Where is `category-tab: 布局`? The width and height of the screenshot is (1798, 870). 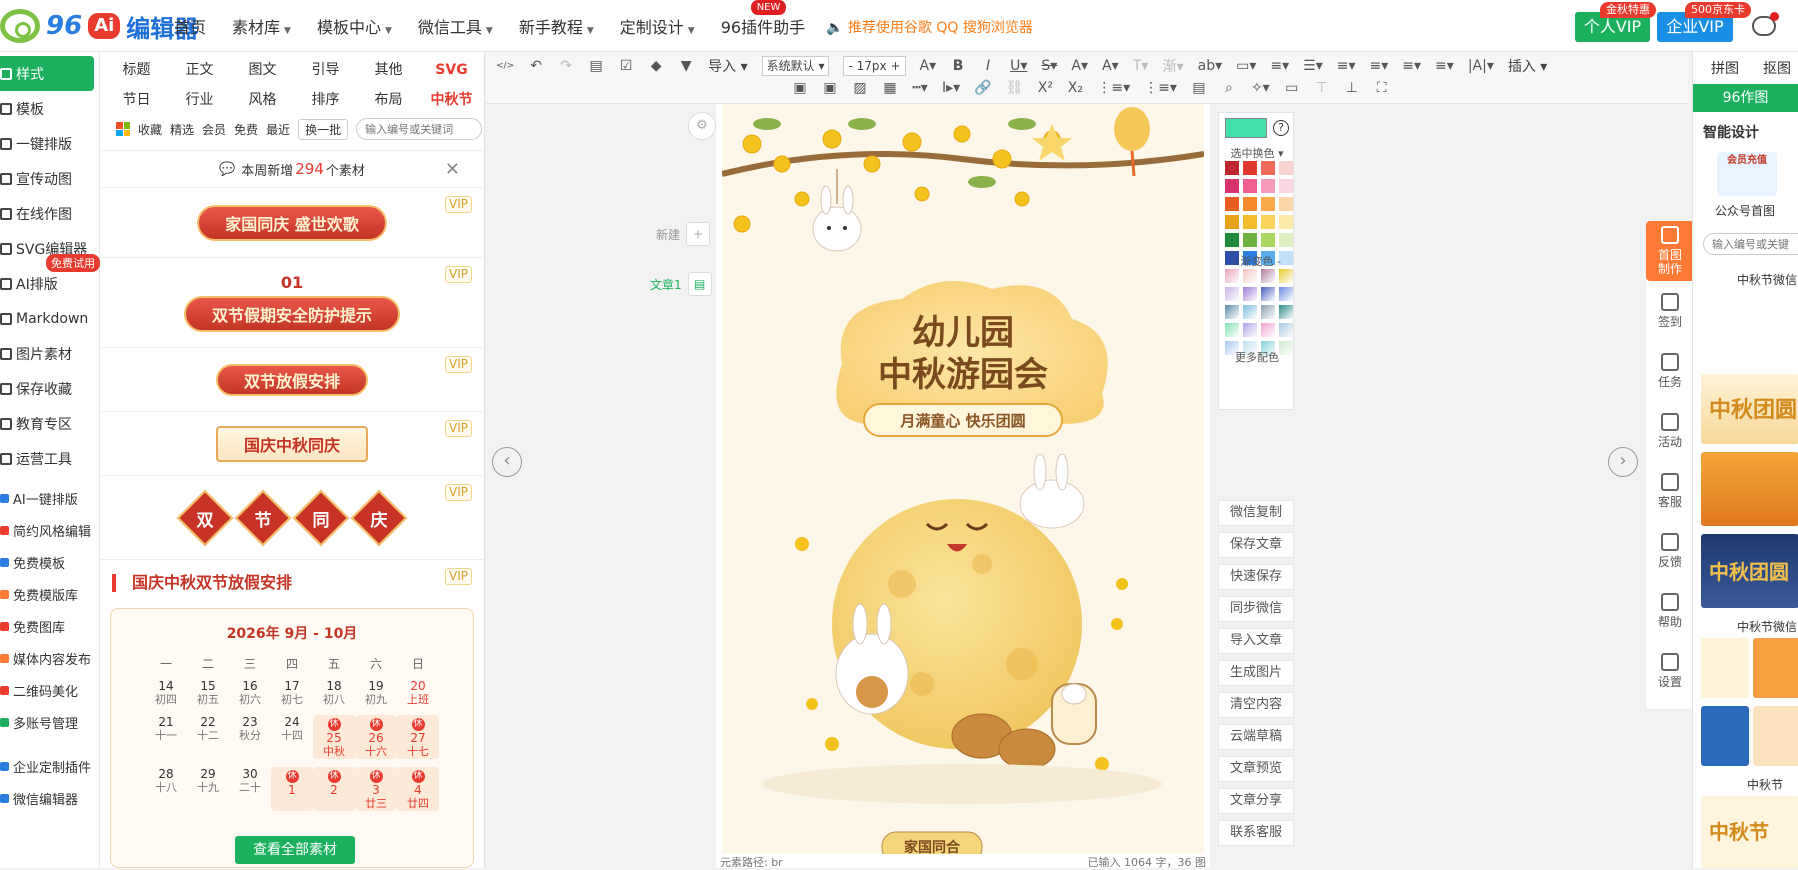 category-tab: 布局 is located at coordinates (388, 100).